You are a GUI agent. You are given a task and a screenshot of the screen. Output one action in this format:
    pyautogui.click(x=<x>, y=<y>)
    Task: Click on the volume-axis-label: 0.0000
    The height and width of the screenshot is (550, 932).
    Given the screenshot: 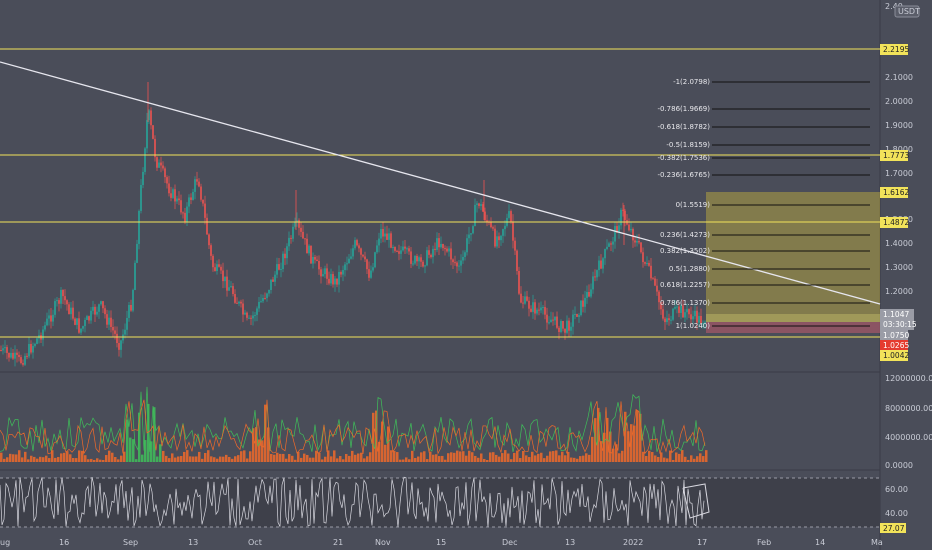 What is the action you would take?
    pyautogui.click(x=899, y=465)
    